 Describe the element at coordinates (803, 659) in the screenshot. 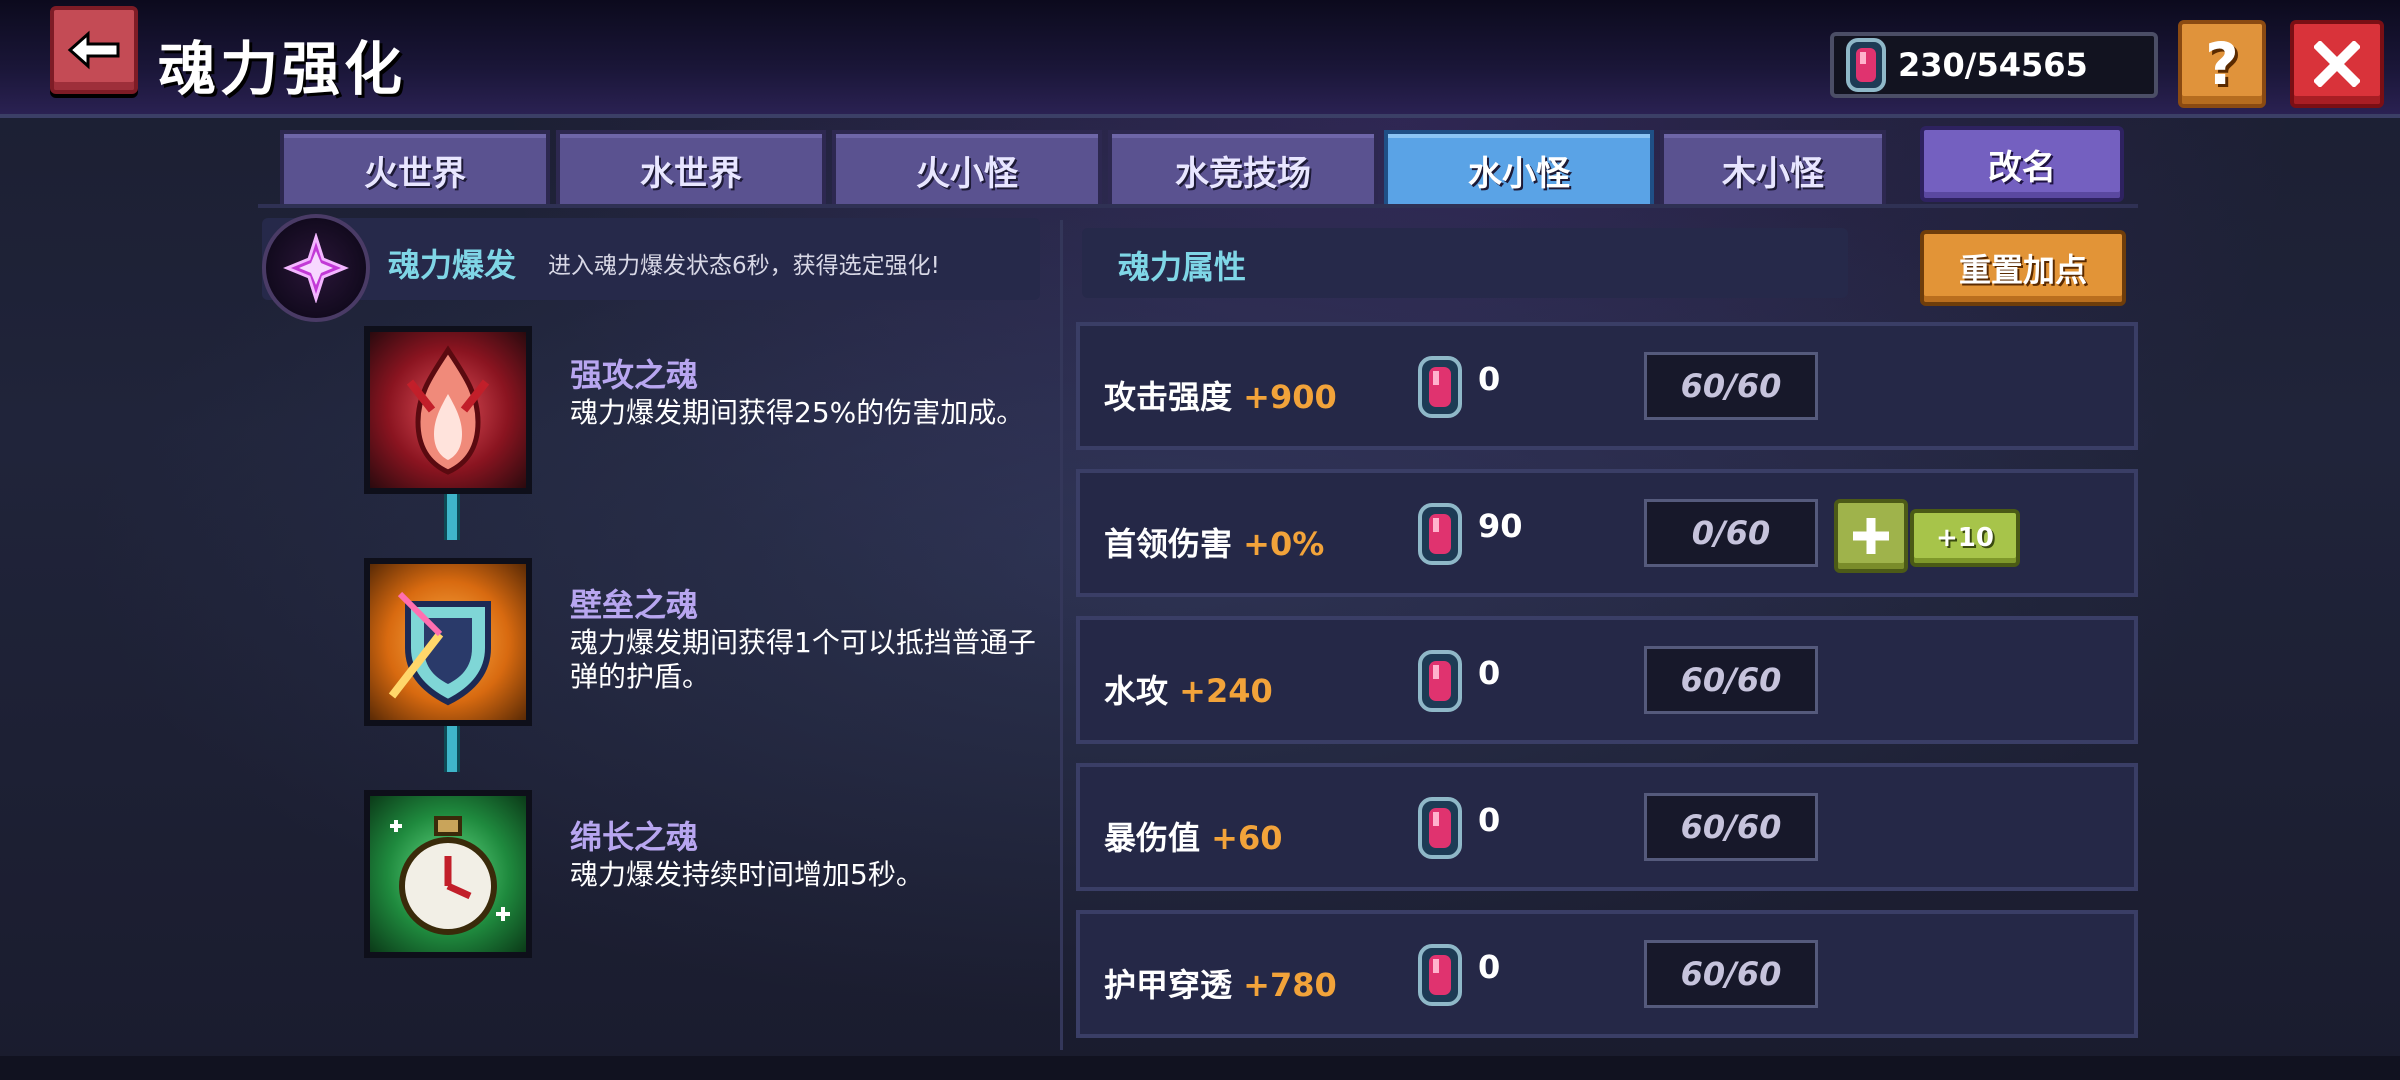

I see `skill-description: 魂力爆发期间获得1个可以抵挡普通子弹的护盾。` at that location.